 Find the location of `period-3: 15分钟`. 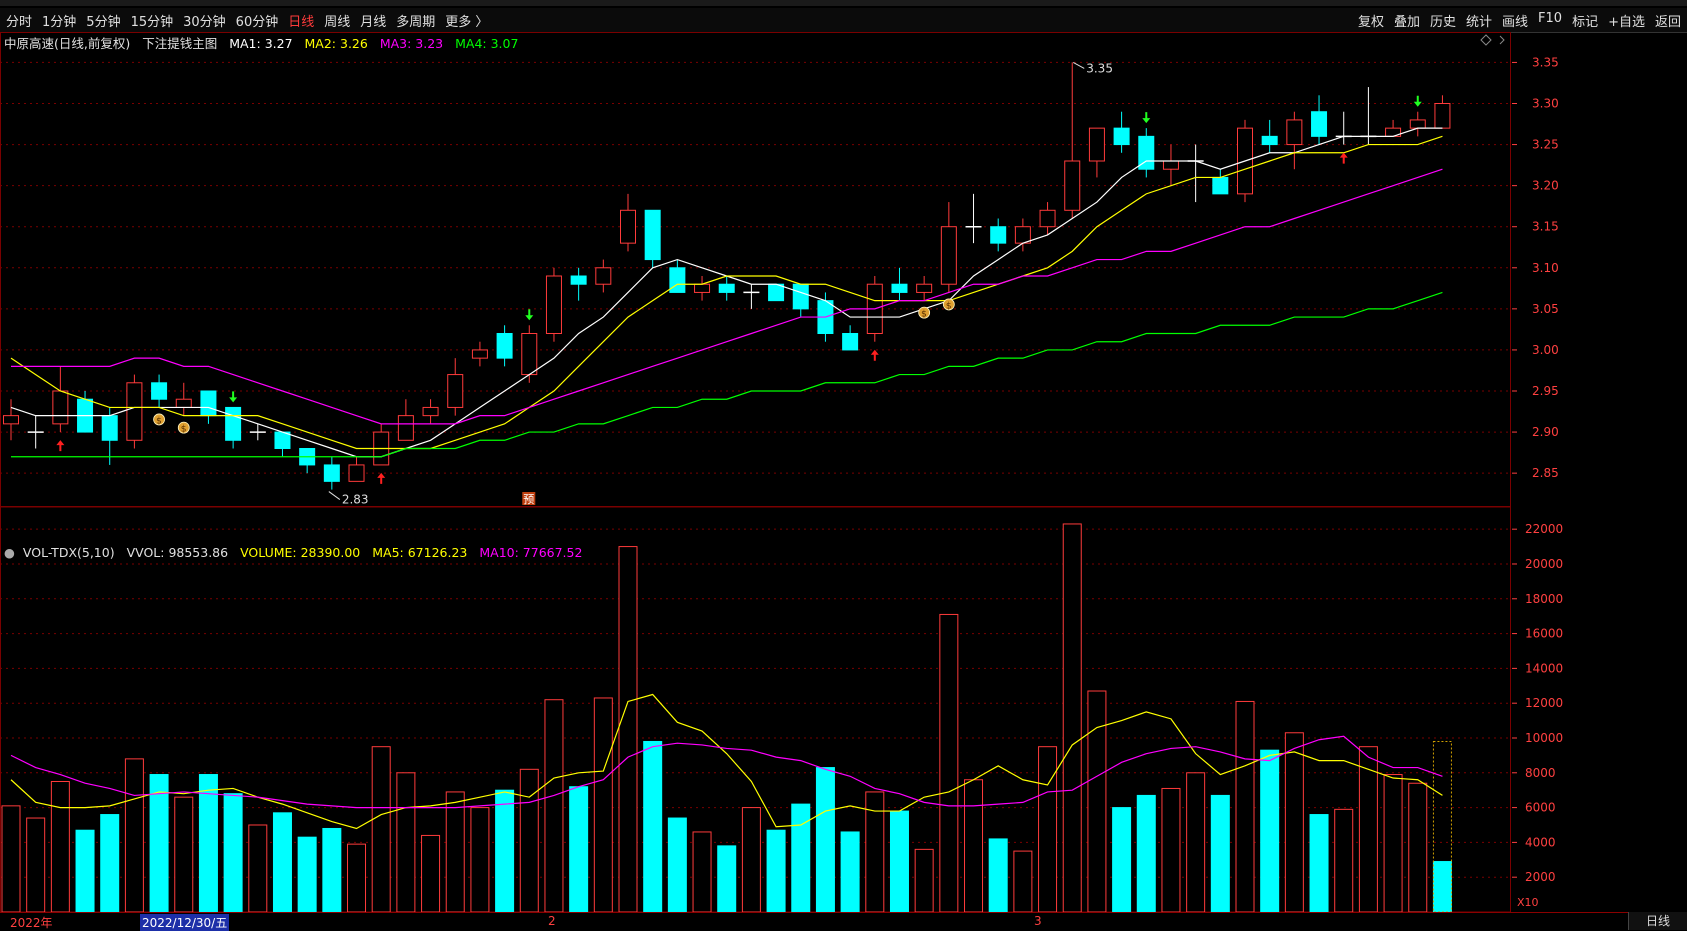

period-3: 15分钟 is located at coordinates (152, 20).